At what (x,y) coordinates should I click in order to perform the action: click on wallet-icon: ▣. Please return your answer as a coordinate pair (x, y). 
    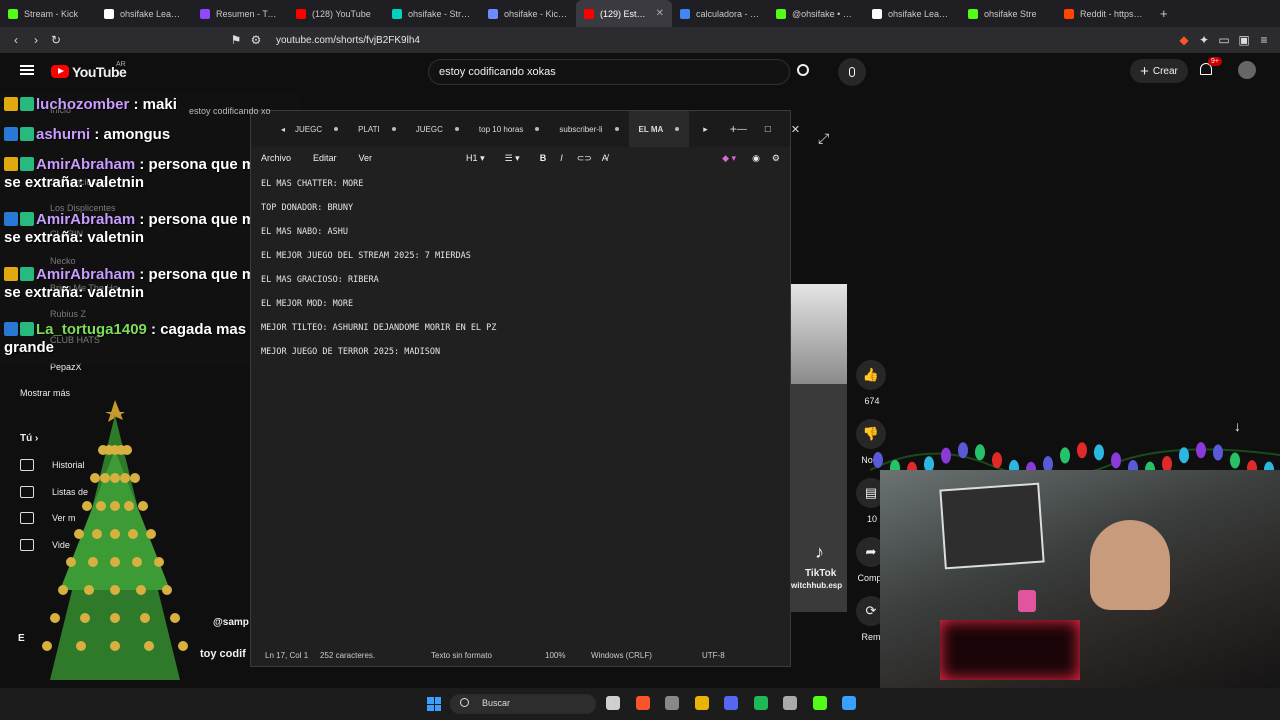
    Looking at the image, I should click on (1244, 40).